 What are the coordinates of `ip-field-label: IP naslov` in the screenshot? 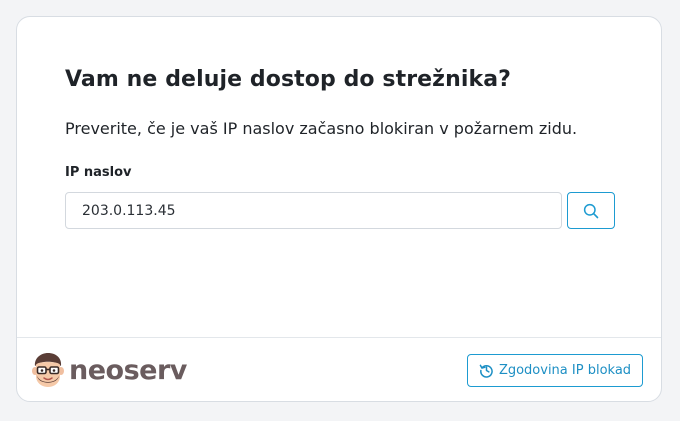 It's located at (98, 172).